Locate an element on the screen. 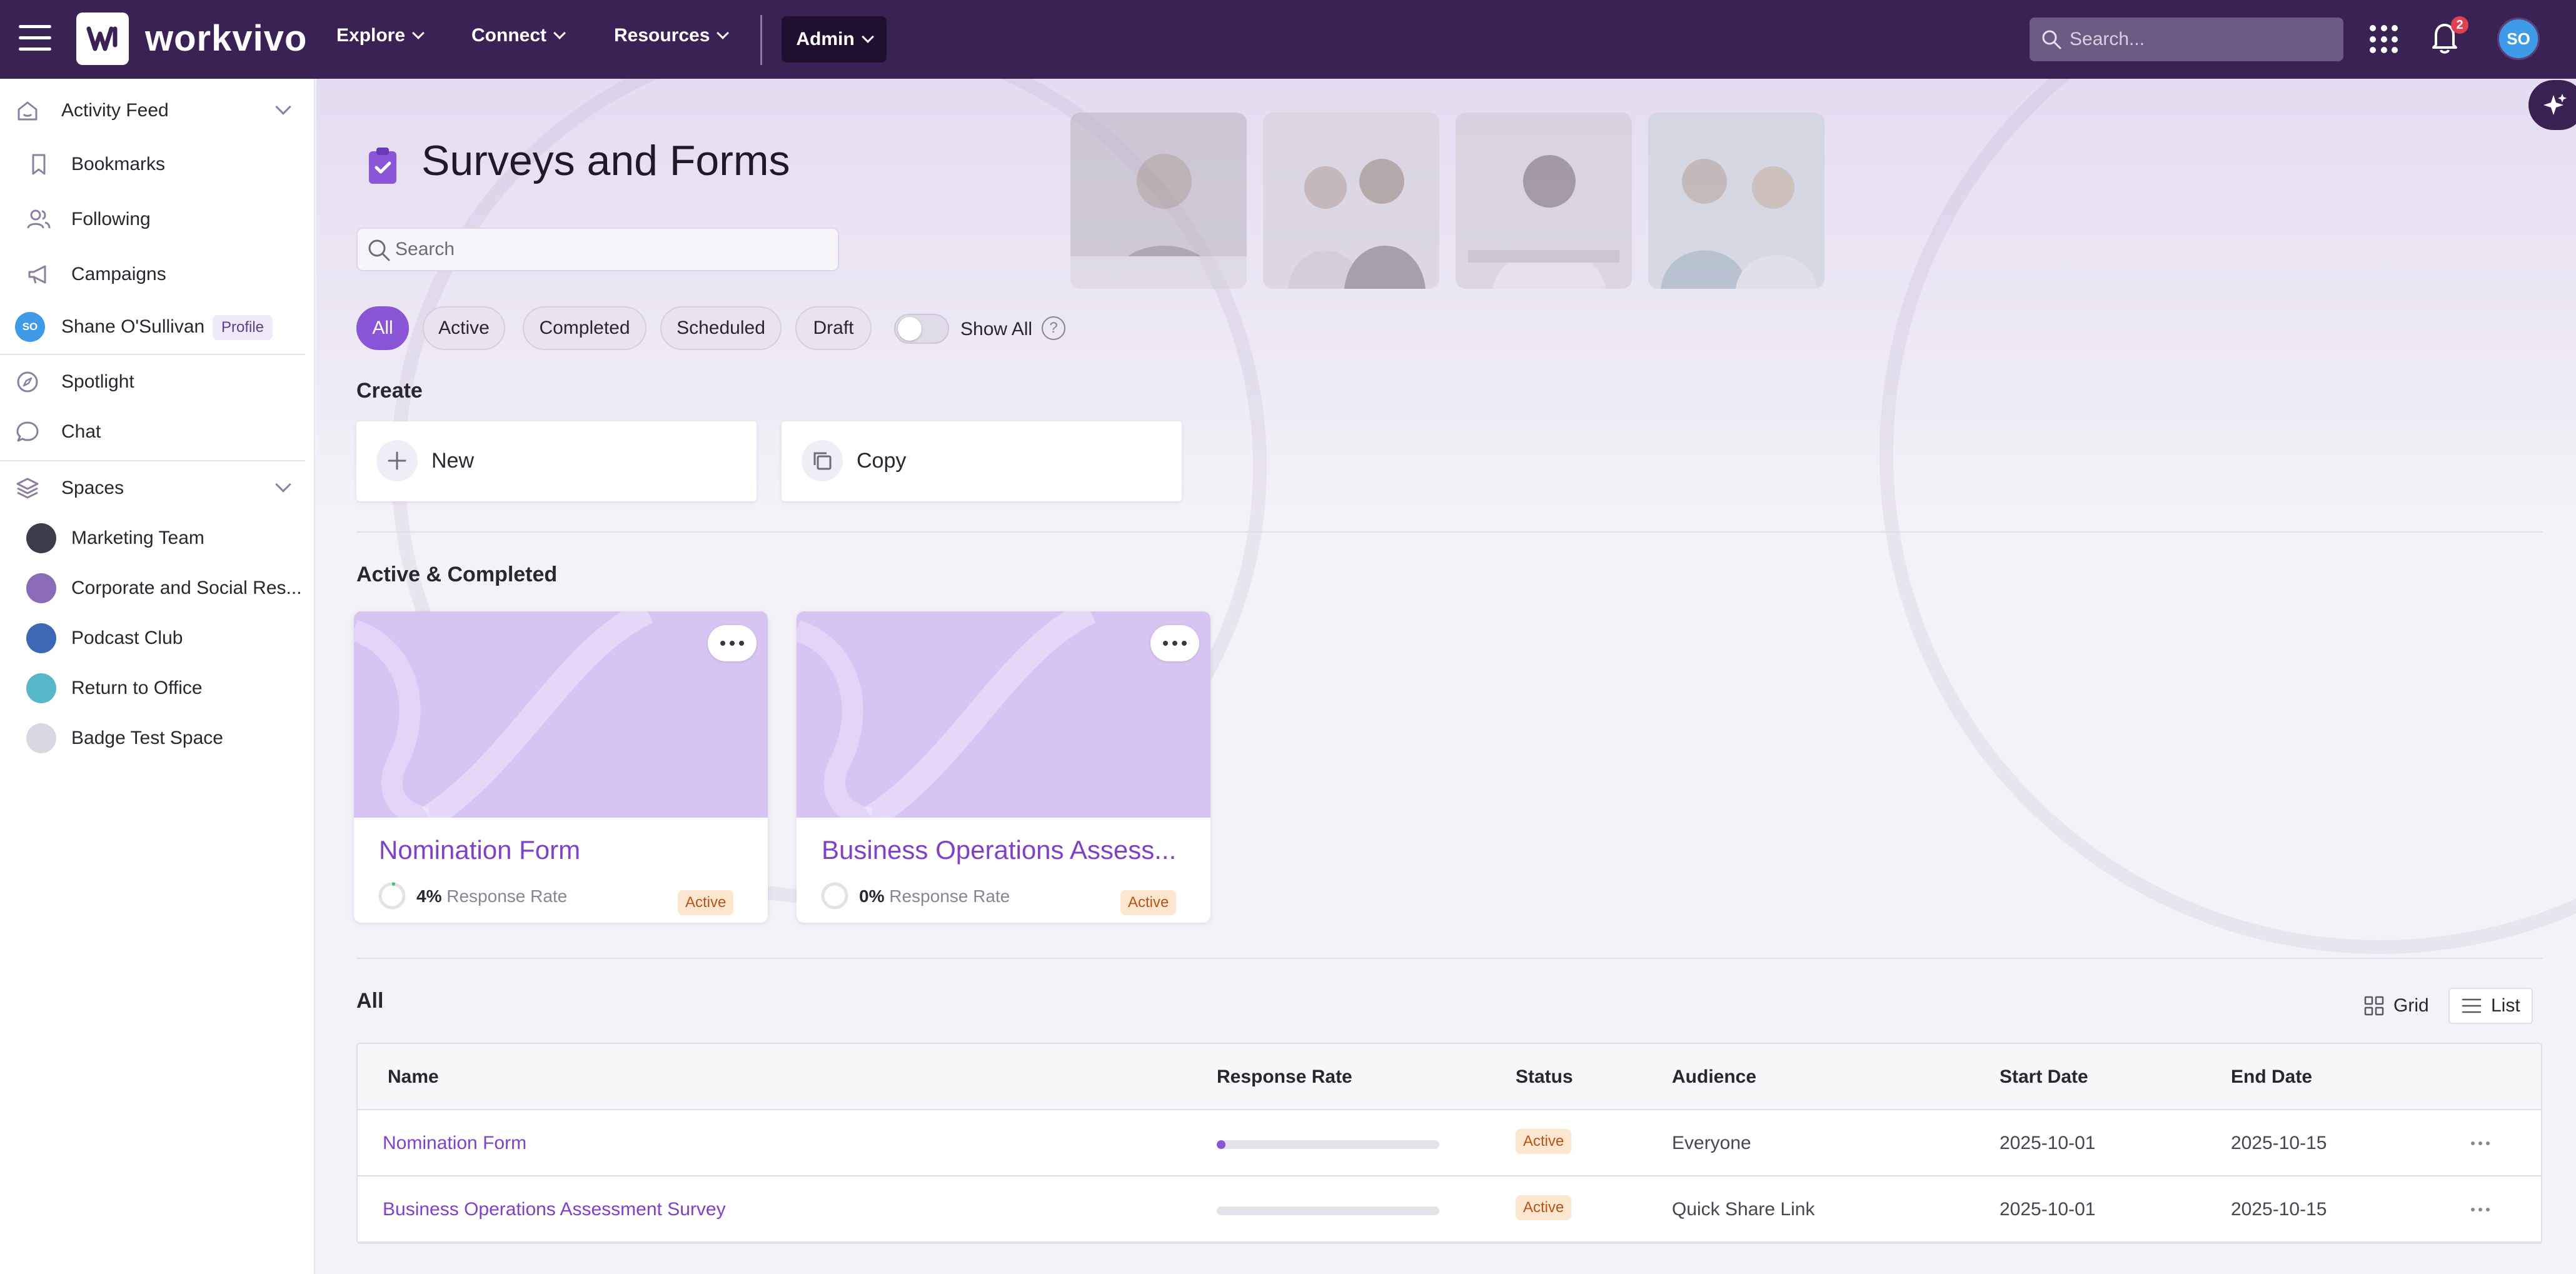 The image size is (2576, 1274). globe-icon is located at coordinates (41, 588).